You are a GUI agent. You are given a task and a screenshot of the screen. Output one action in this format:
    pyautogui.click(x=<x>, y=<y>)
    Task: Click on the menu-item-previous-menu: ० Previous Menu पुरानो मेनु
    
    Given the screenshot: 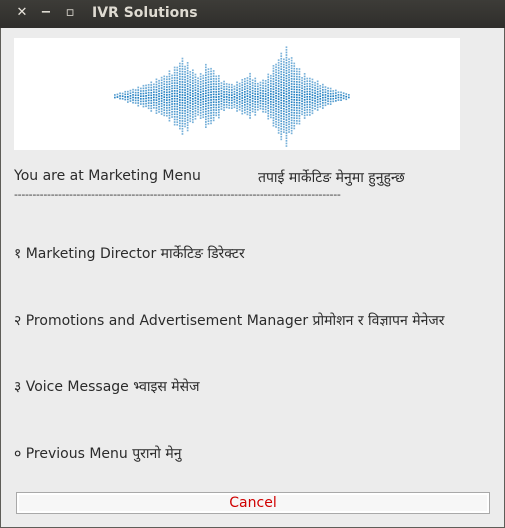 What is the action you would take?
    pyautogui.click(x=98, y=454)
    